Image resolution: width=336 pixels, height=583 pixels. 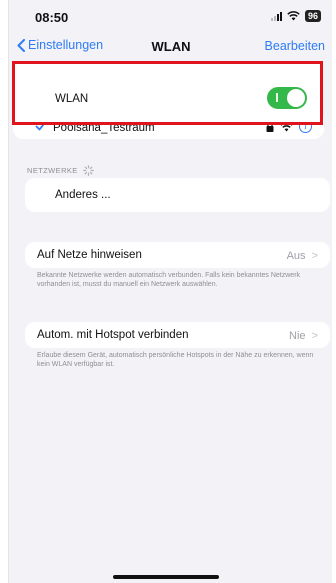 I want to click on battery-icon: 96, so click(x=312, y=16).